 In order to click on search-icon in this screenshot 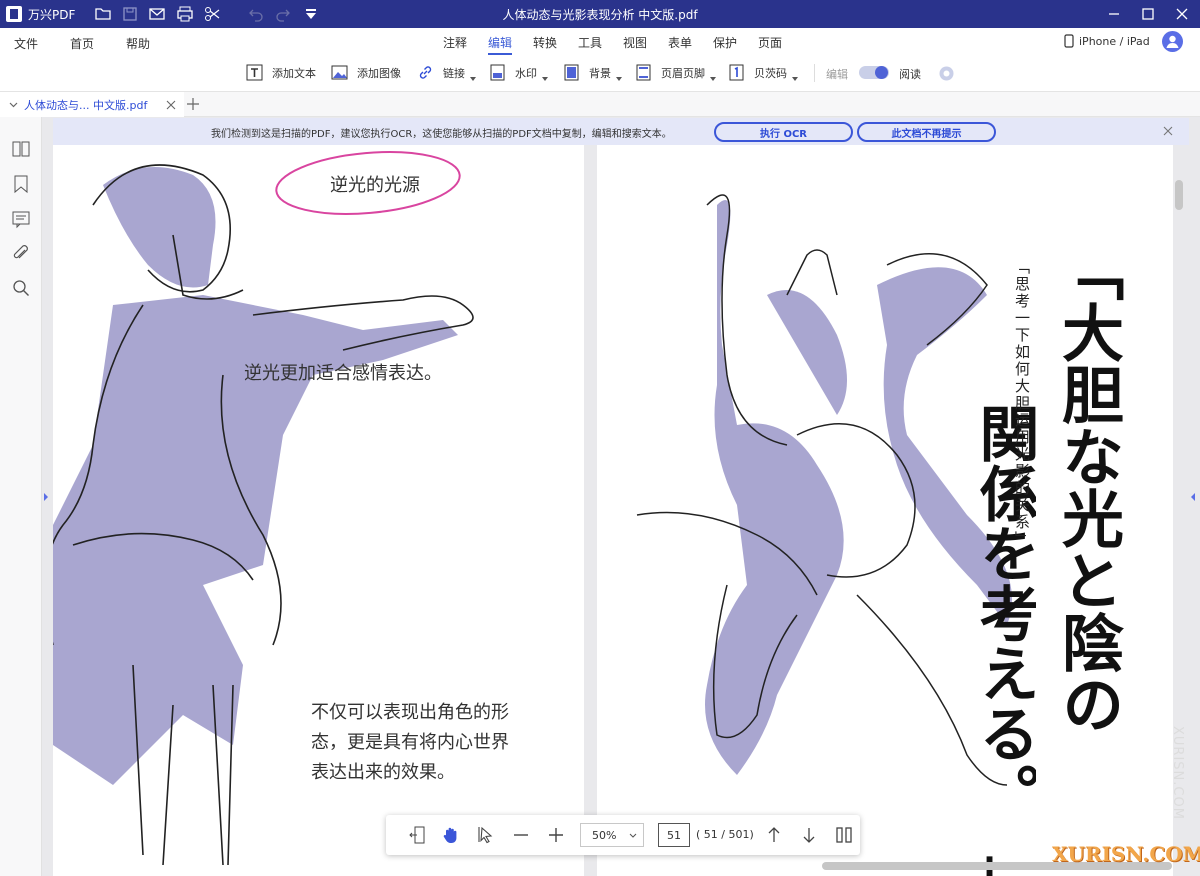, I will do `click(21, 288)`.